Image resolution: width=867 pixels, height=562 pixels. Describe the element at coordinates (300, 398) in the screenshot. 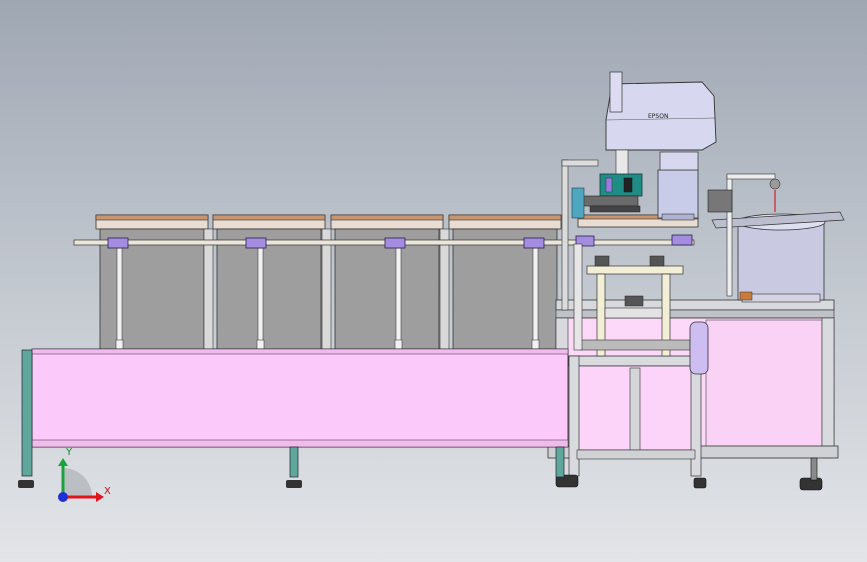

I see `conveyor-belt` at that location.